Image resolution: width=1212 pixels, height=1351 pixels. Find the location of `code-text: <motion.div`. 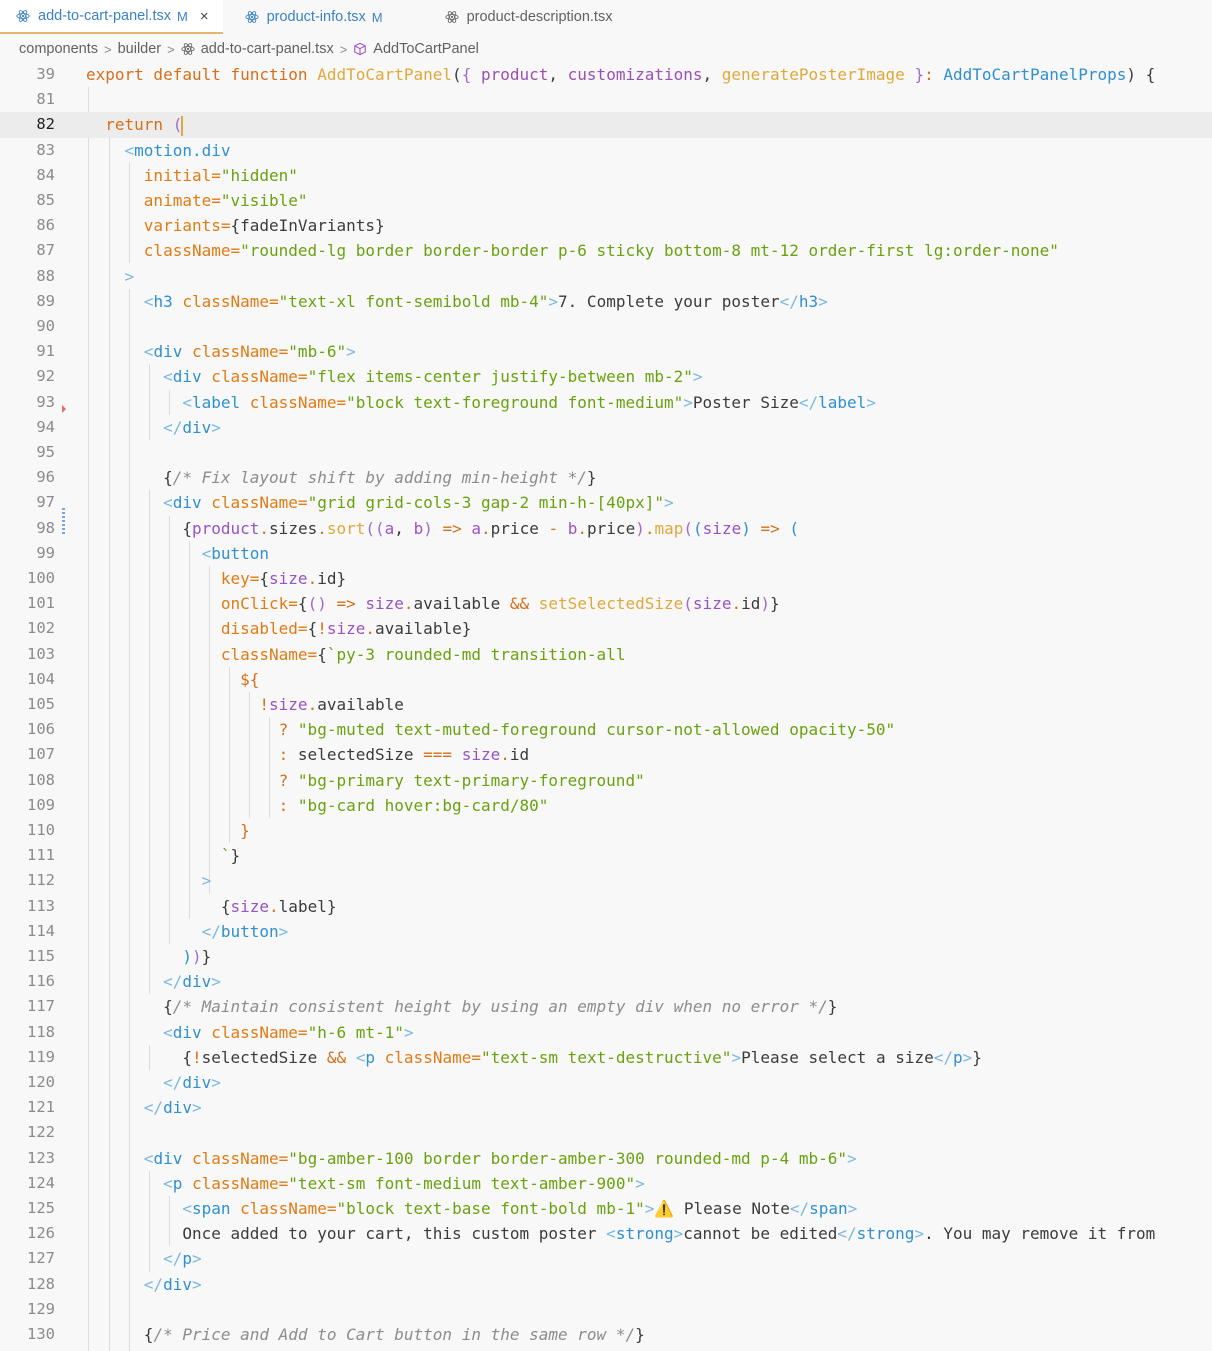

code-text: <motion.div is located at coordinates (177, 150).